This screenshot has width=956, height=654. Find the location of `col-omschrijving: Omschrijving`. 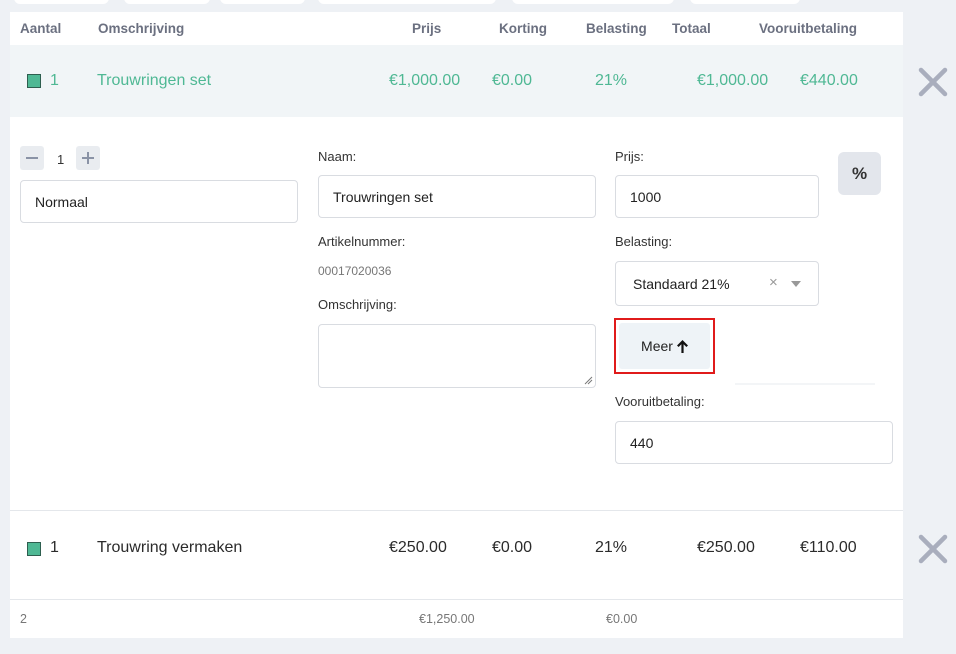

col-omschrijving: Omschrijving is located at coordinates (141, 28).